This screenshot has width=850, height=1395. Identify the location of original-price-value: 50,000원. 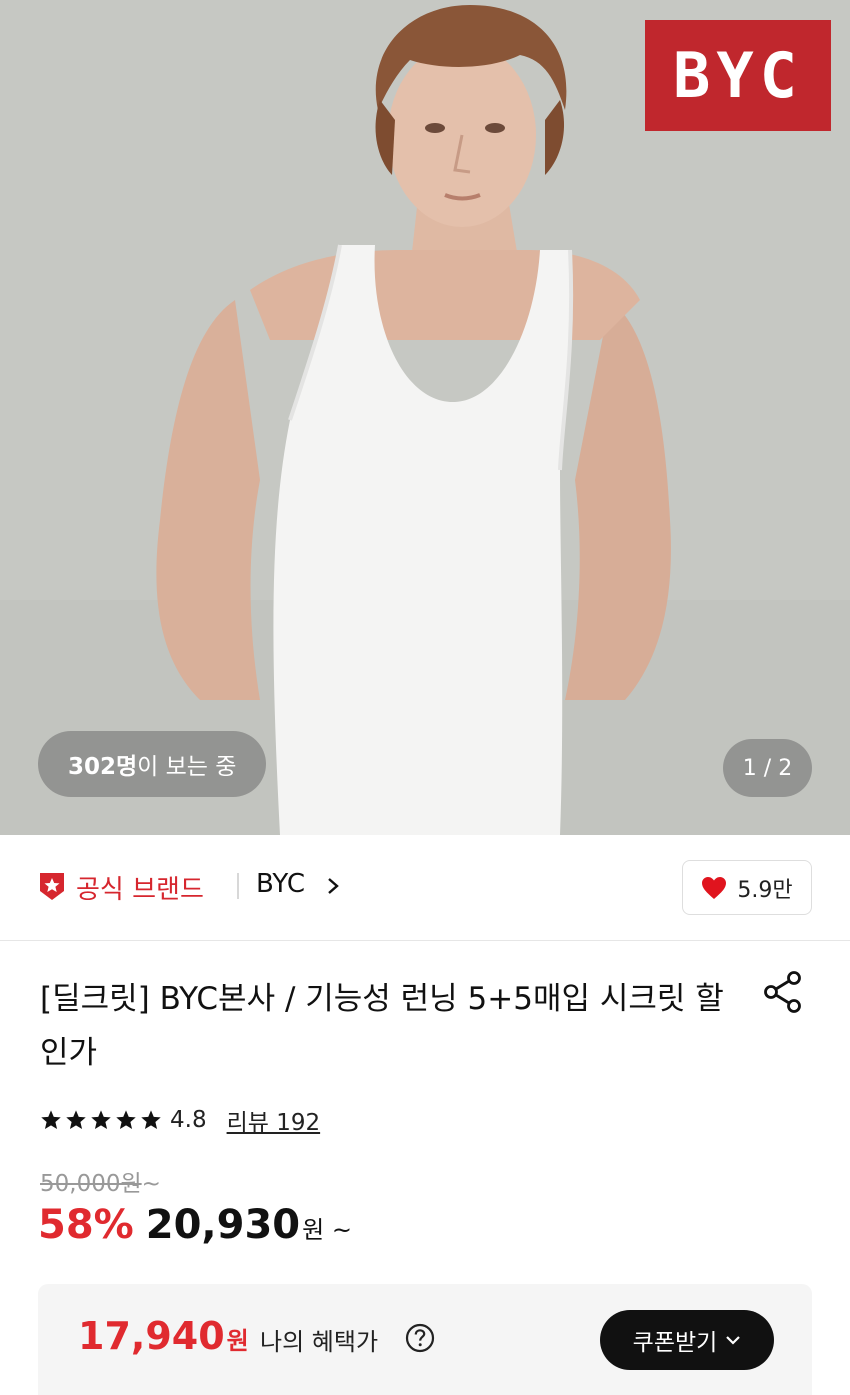
(91, 1184).